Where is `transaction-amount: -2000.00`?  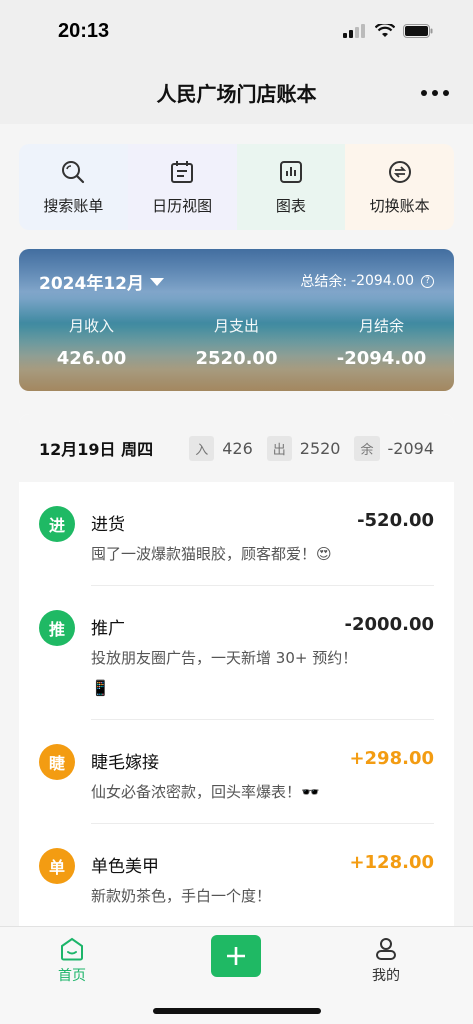 transaction-amount: -2000.00 is located at coordinates (389, 624).